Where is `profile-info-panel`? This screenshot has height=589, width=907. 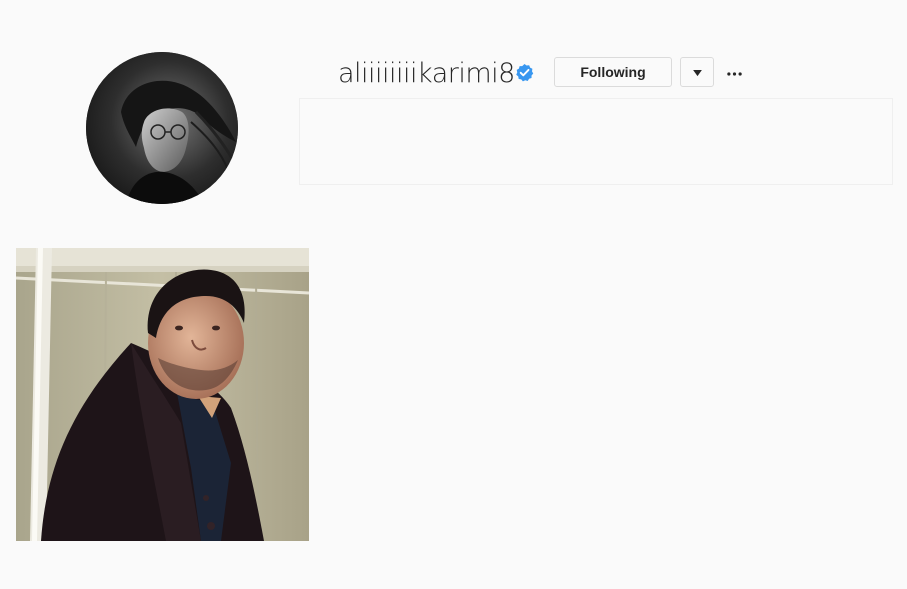
profile-info-panel is located at coordinates (596, 141).